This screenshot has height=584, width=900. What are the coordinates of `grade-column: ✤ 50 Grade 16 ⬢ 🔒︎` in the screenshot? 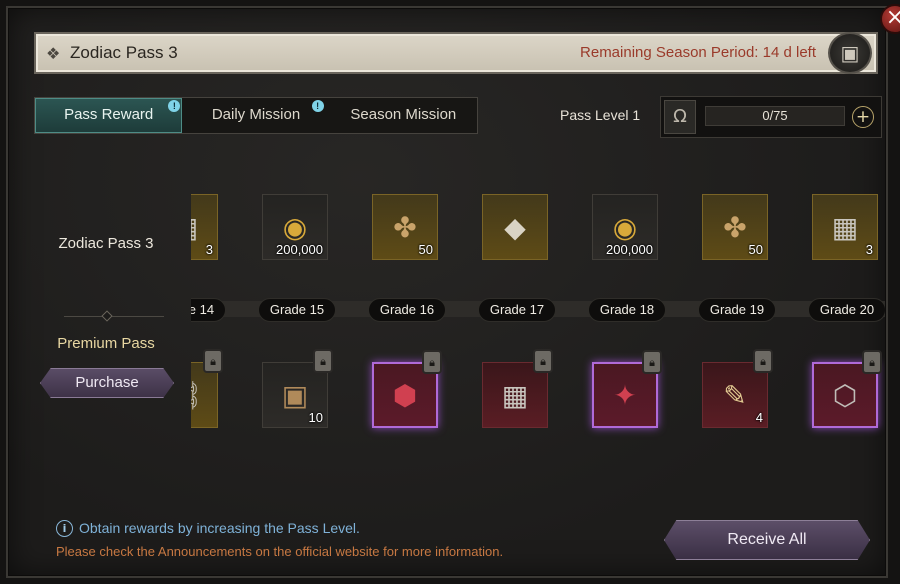 It's located at (407, 314).